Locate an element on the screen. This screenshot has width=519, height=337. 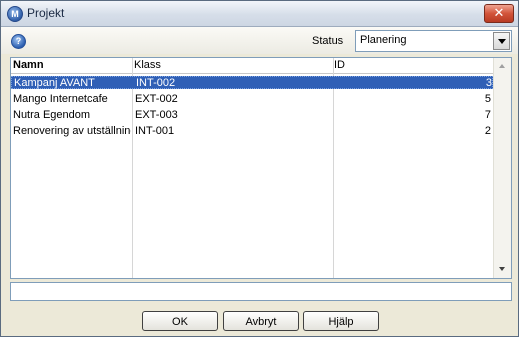
cancel-button: Avbryt is located at coordinates (261, 321).